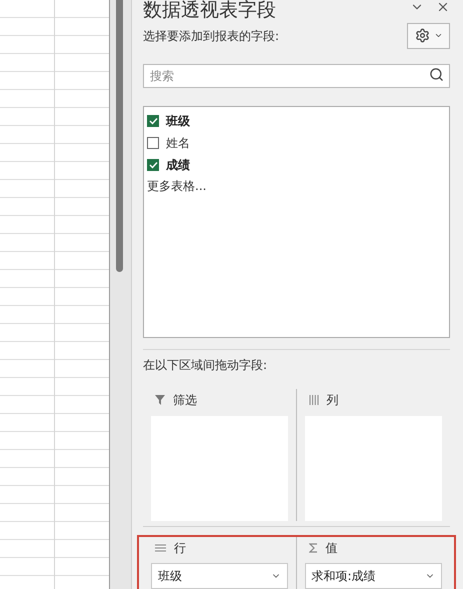 This screenshot has width=463, height=589. I want to click on sigma-icon, so click(313, 548).